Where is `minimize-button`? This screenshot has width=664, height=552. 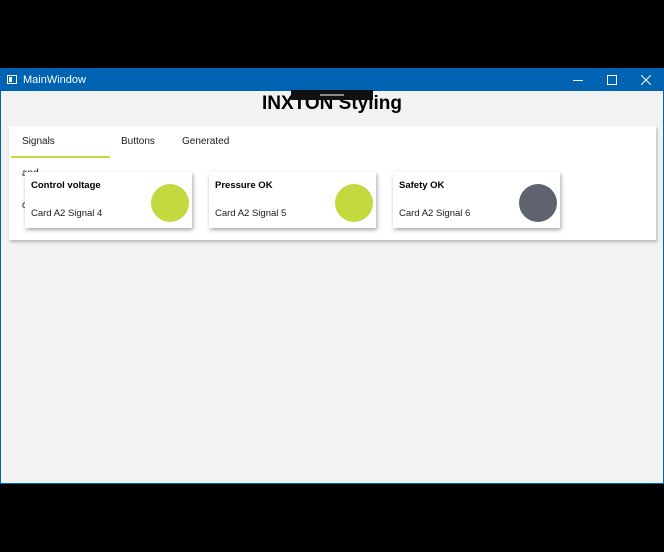 minimize-button is located at coordinates (578, 80).